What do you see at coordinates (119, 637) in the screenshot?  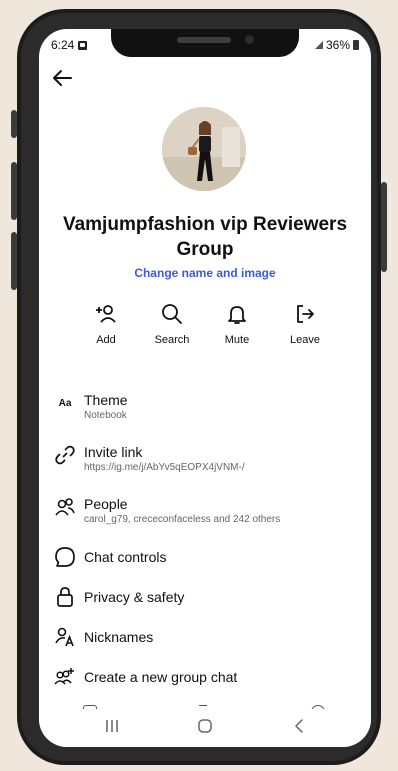 I see `nicknames-title: Nicknames` at bounding box center [119, 637].